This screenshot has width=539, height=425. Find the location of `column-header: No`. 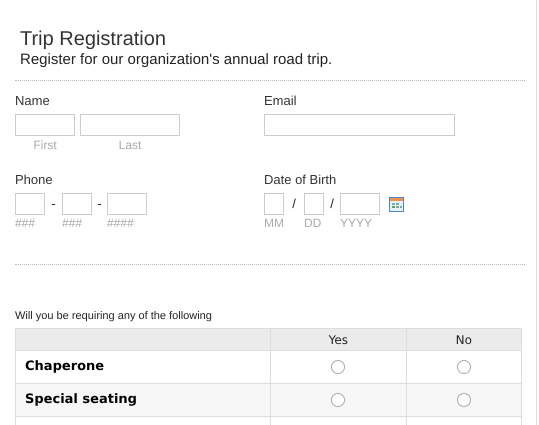

column-header: No is located at coordinates (464, 339).